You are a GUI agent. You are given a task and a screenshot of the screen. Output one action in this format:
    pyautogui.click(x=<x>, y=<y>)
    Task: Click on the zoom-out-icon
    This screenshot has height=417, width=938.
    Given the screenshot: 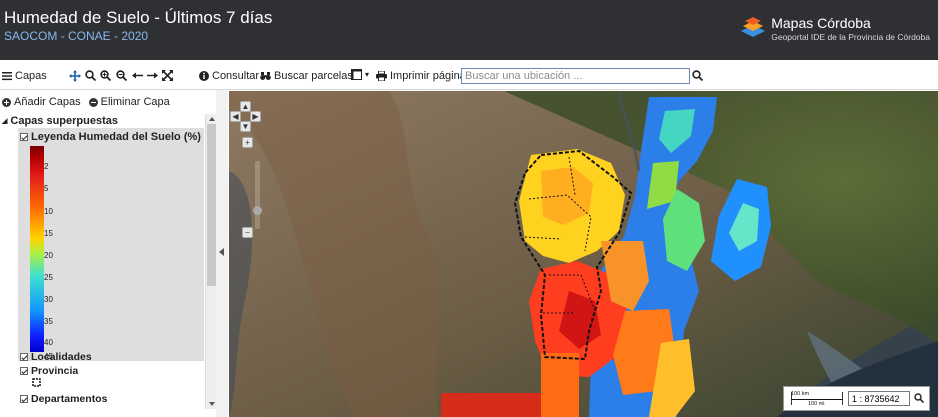 What is the action you would take?
    pyautogui.click(x=121, y=75)
    